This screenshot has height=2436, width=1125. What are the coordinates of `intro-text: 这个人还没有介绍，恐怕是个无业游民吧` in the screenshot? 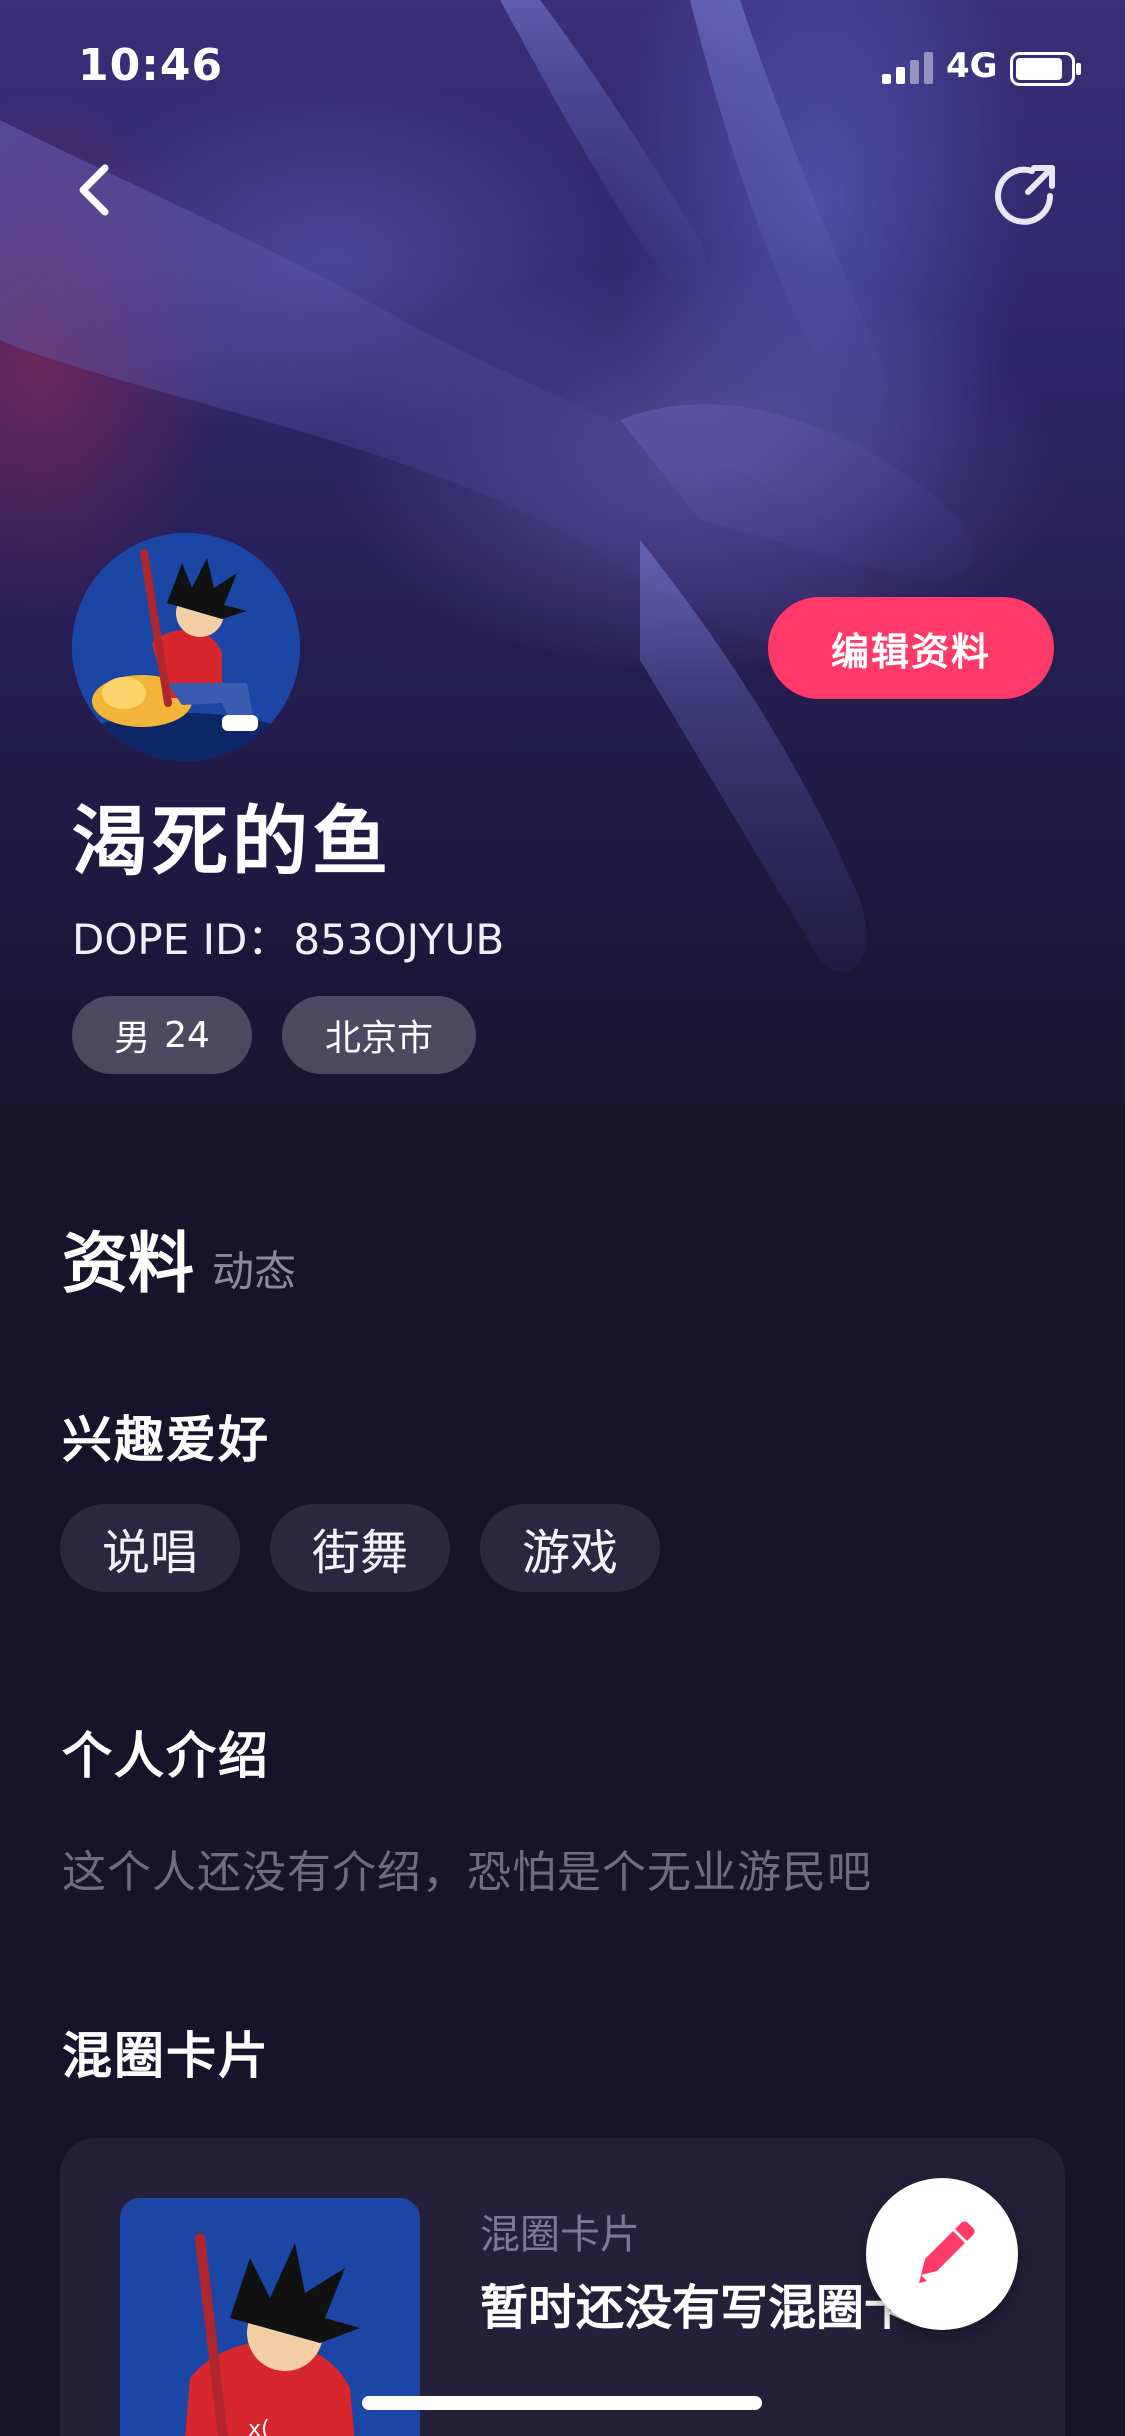 It's located at (467, 1872).